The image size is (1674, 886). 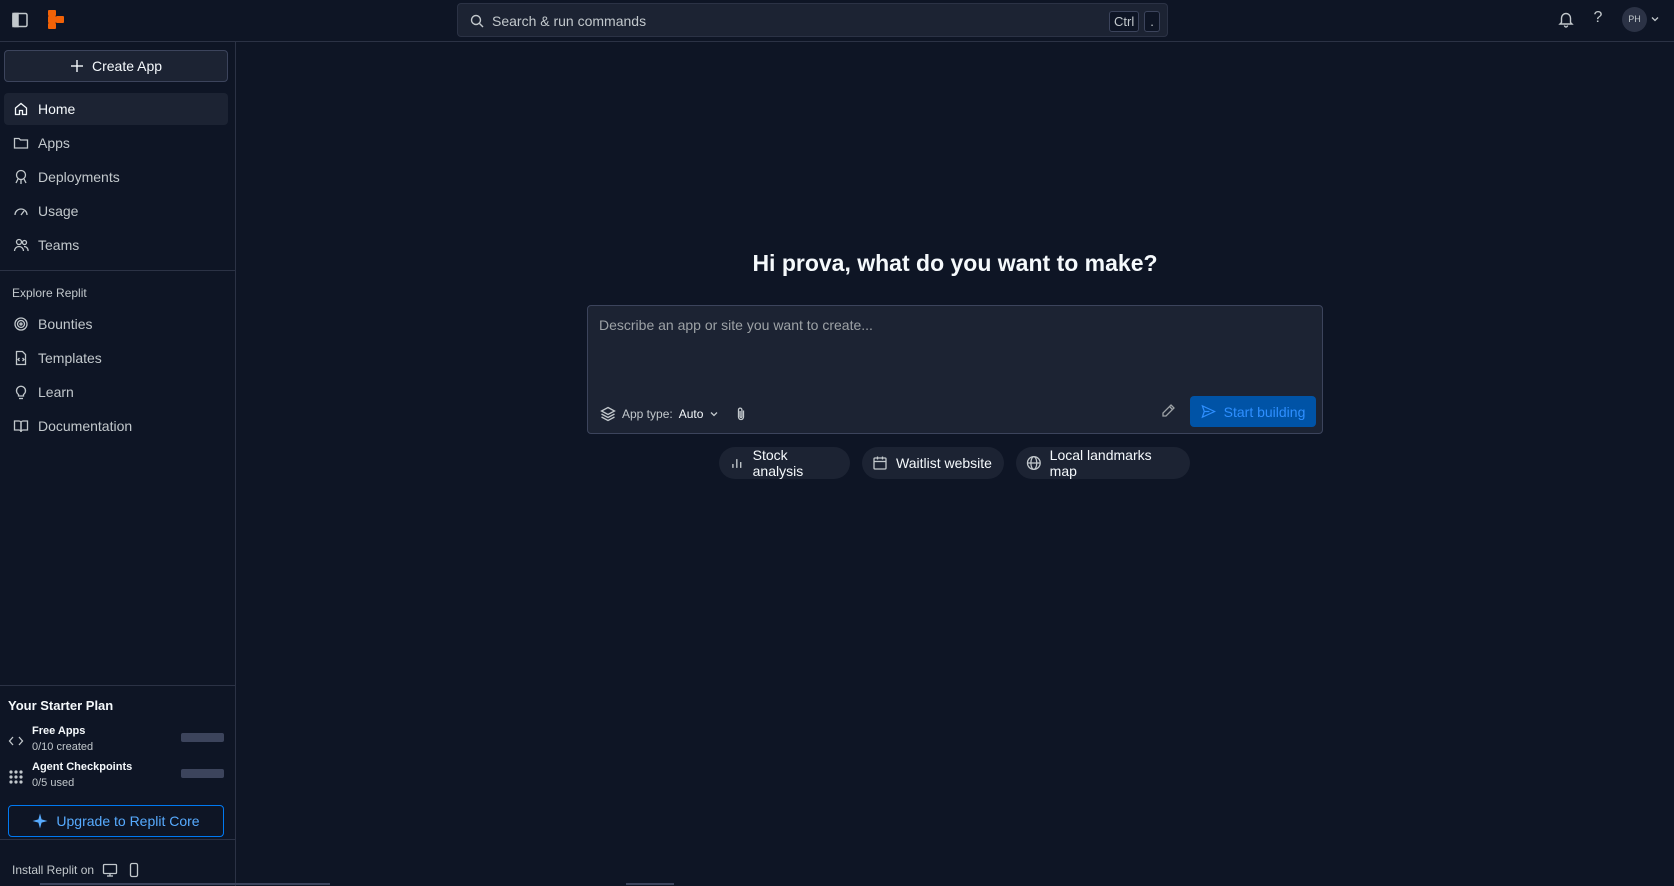 What do you see at coordinates (1264, 411) in the screenshot?
I see `start-building-label: Start building` at bounding box center [1264, 411].